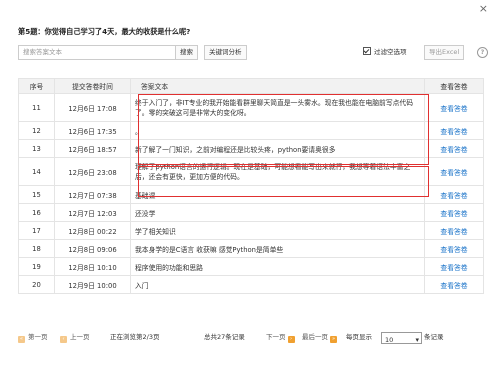 This screenshot has width=500, height=372. I want to click on table-row: 12 12月6日 17:35 。 查看答卷, so click(251, 130).